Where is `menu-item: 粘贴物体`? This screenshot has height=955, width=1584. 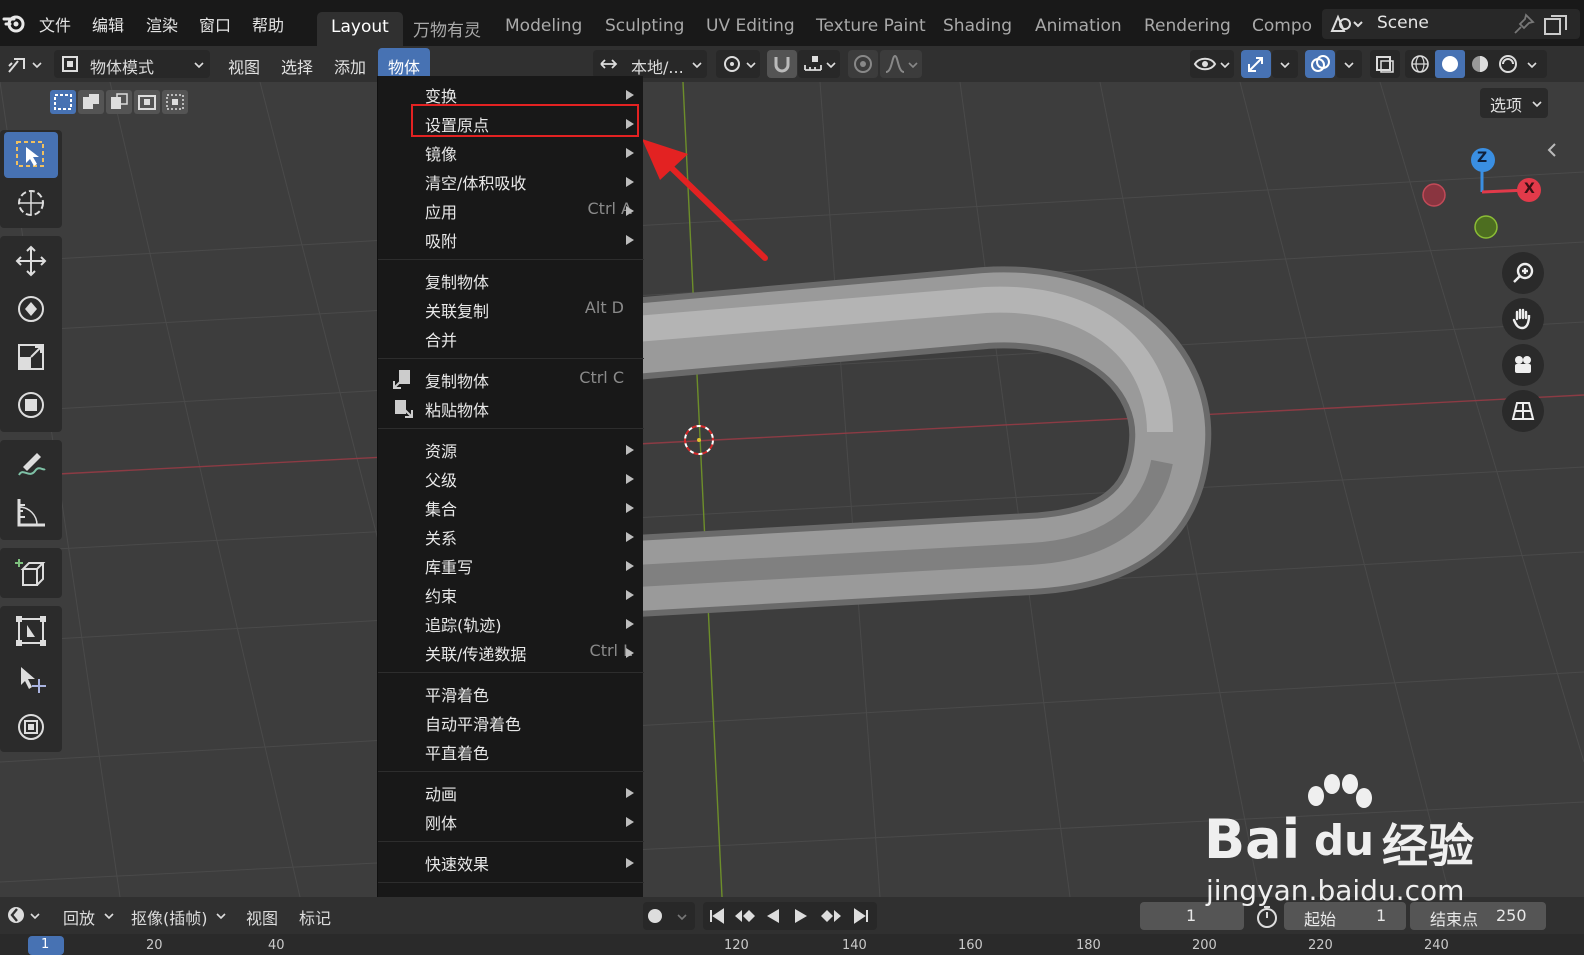 menu-item: 粘贴物体 is located at coordinates (511, 408).